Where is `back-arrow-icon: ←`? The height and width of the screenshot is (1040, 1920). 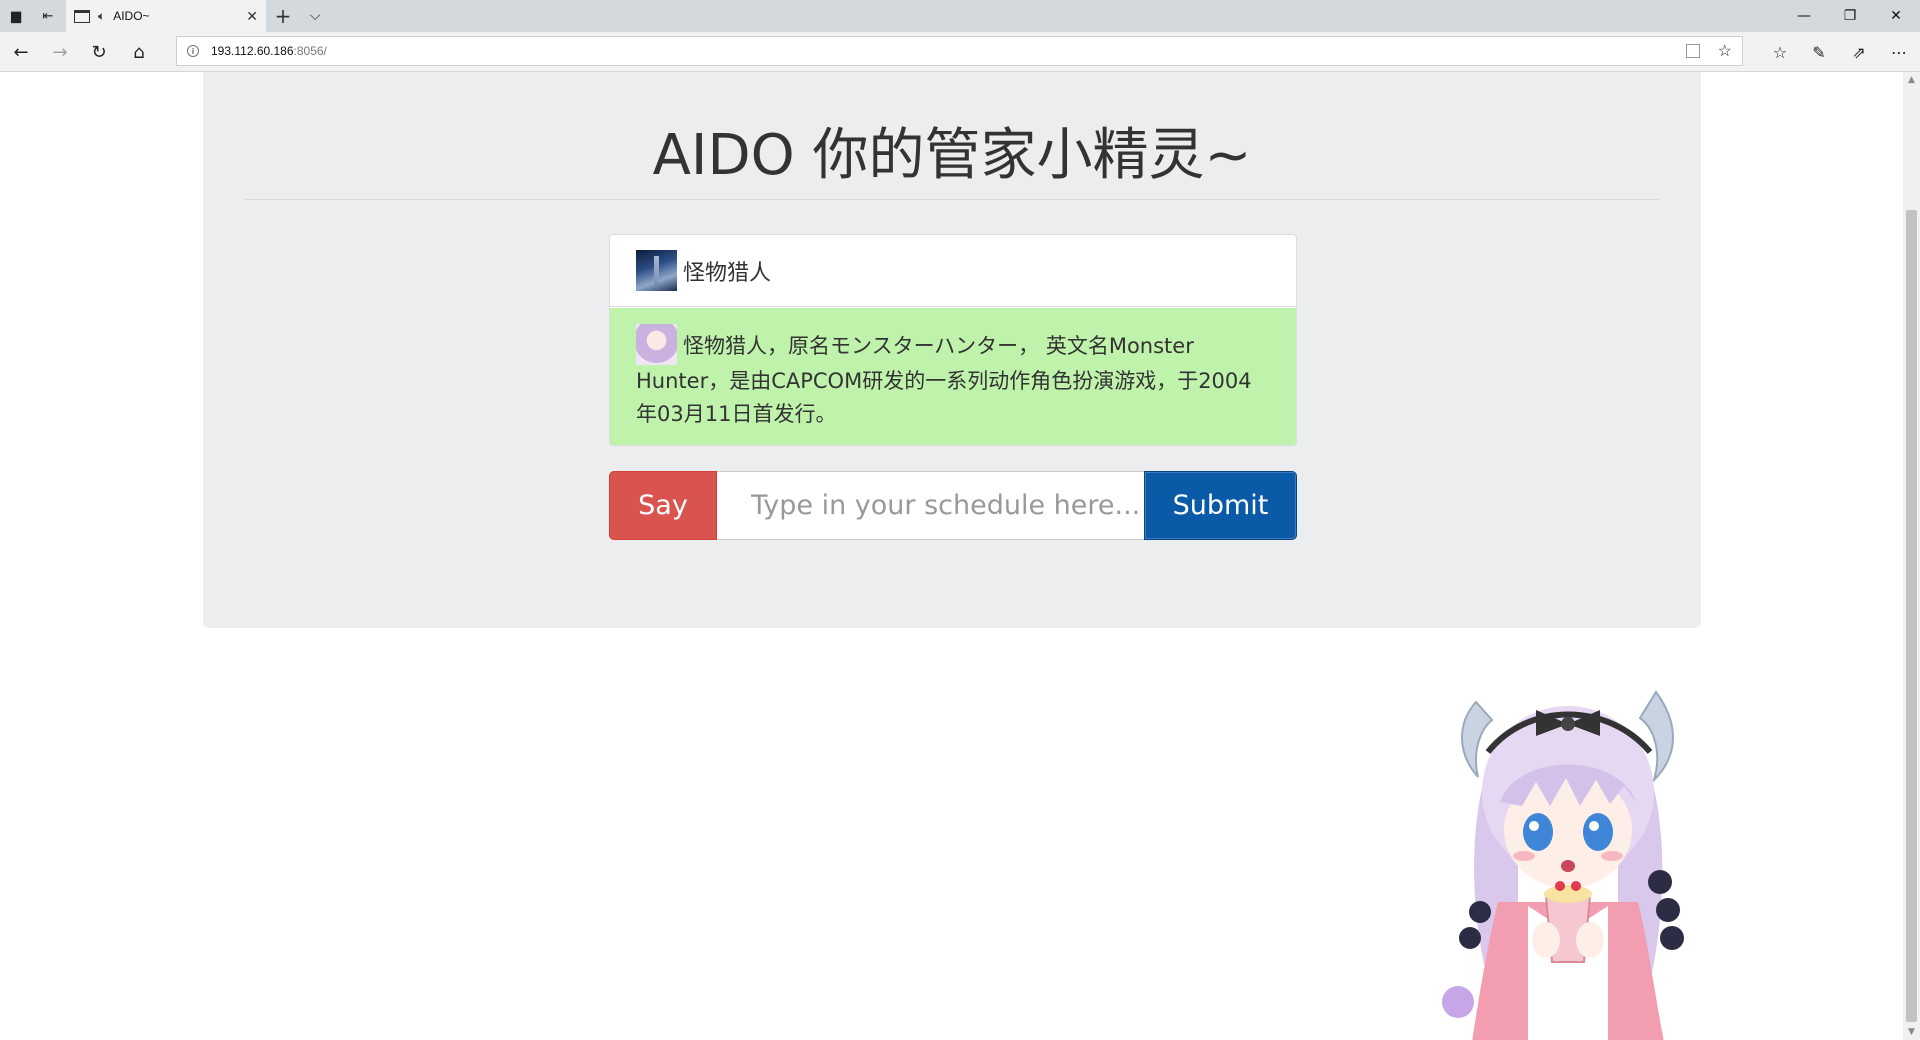 back-arrow-icon: ← is located at coordinates (21, 52).